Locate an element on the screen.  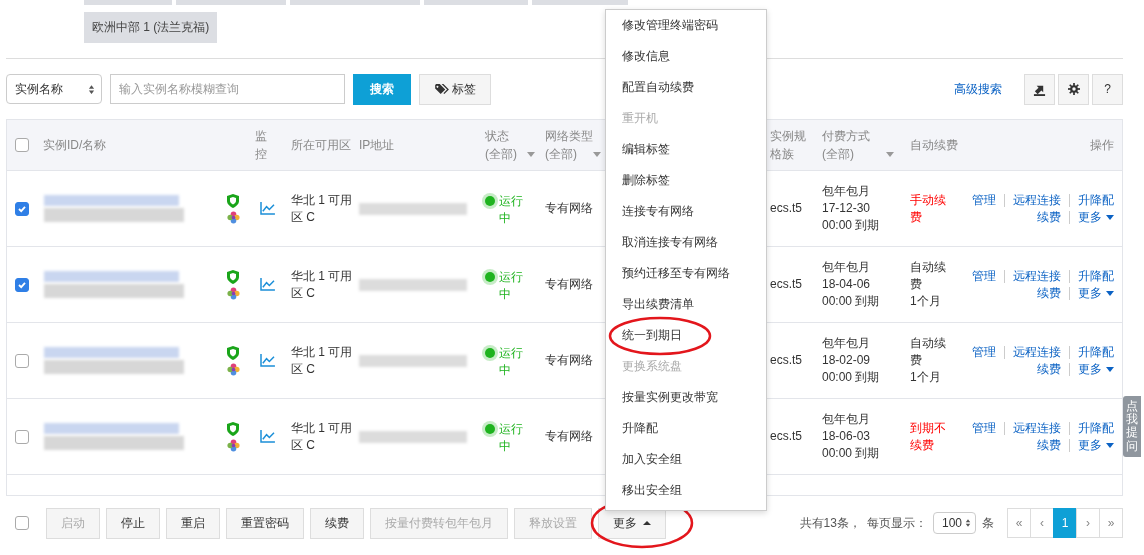
region-tab: 欧洲中部 1 (法兰克福) is located at coordinates (151, 27).